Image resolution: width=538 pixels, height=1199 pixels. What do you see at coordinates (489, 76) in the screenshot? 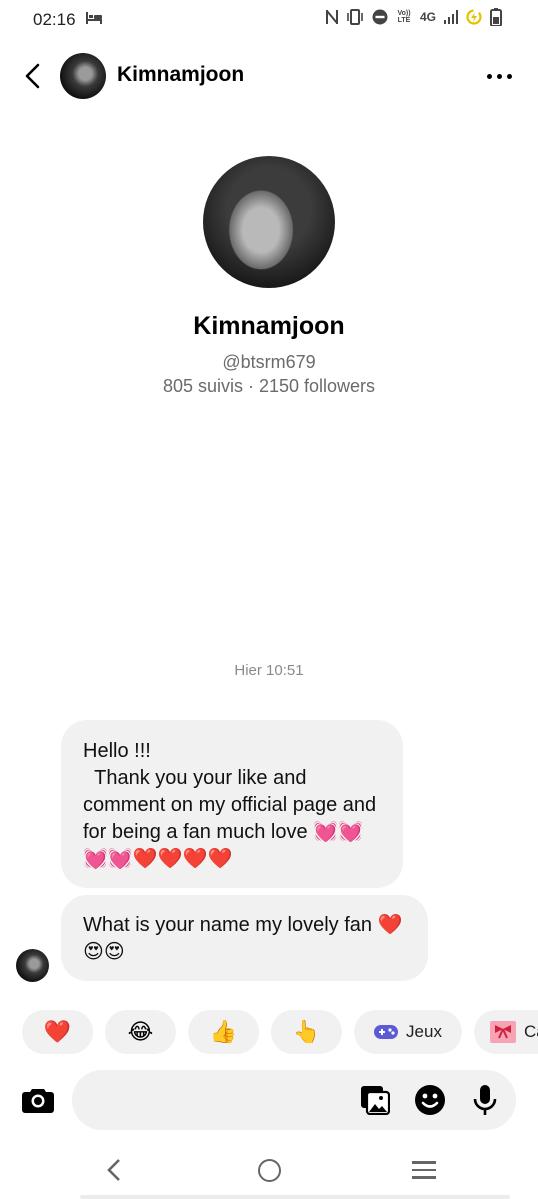
I see `more-options-icon` at bounding box center [489, 76].